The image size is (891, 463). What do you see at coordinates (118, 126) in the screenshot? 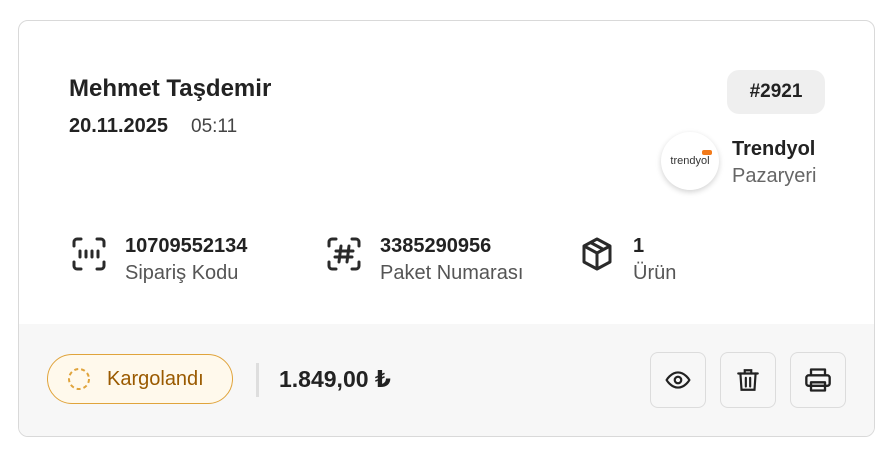
I see `order-date: 20.11.2025` at bounding box center [118, 126].